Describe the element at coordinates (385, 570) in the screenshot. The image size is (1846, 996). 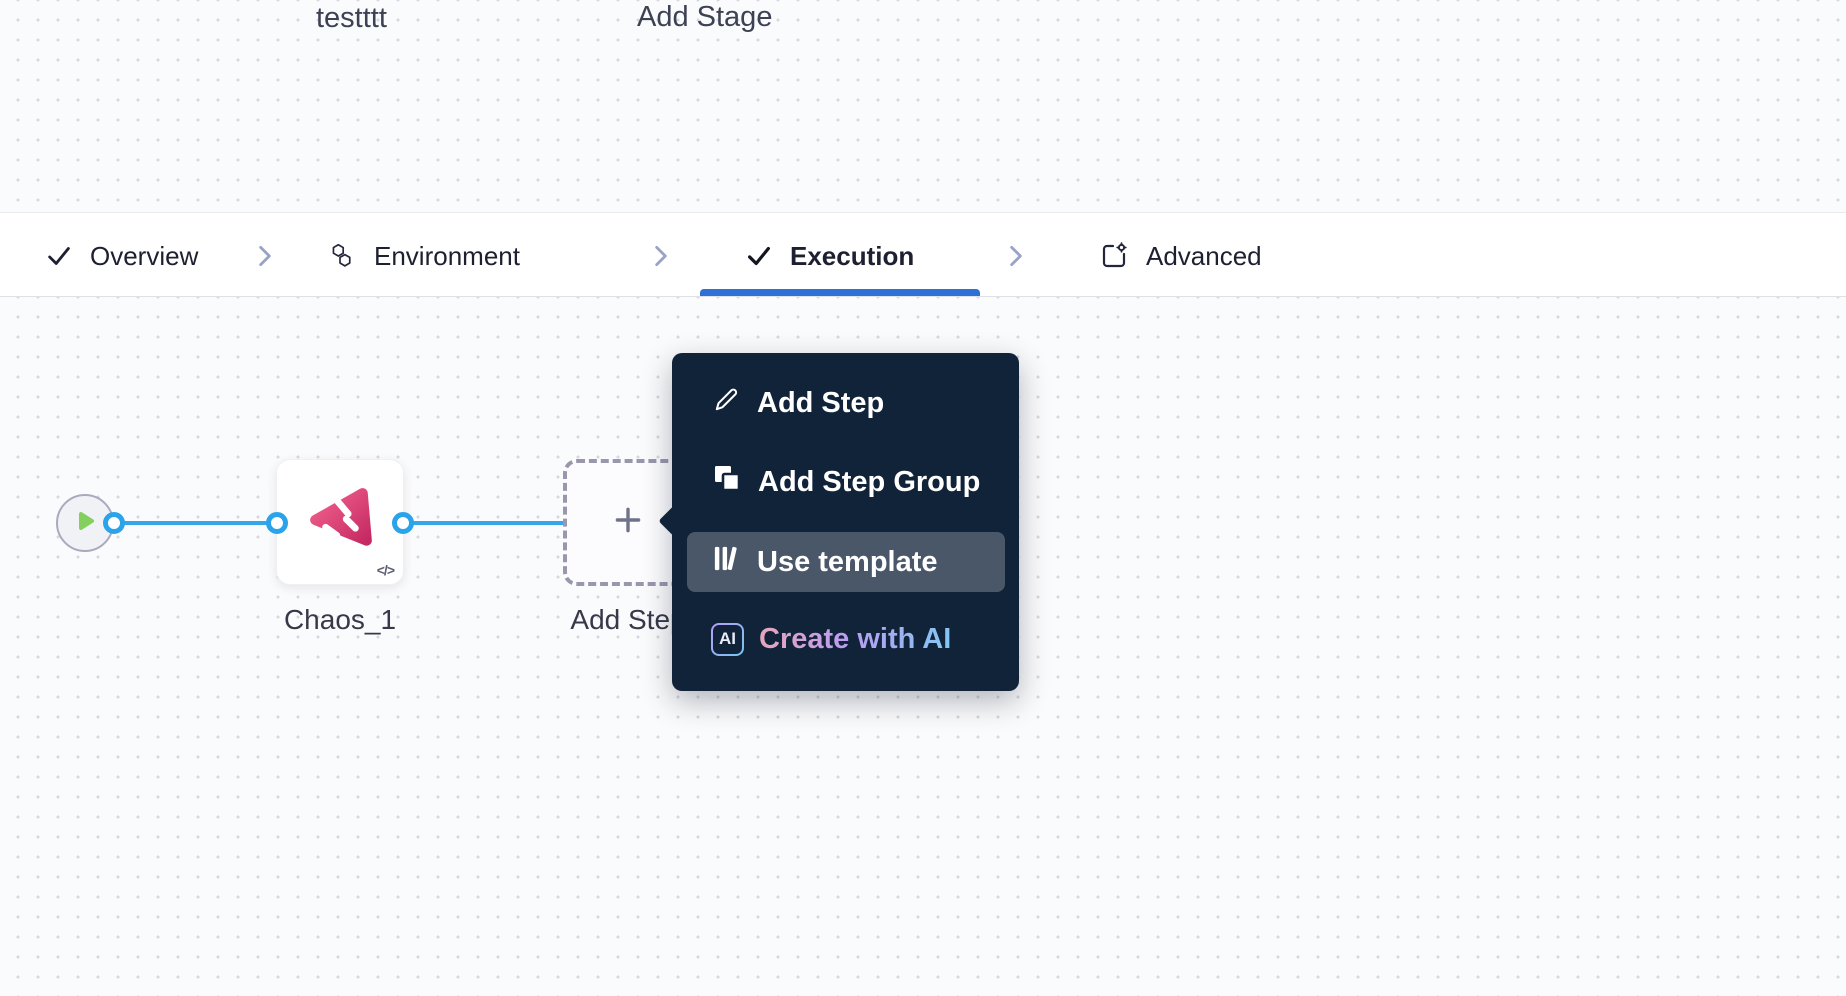
I see `code-icon: </>` at that location.